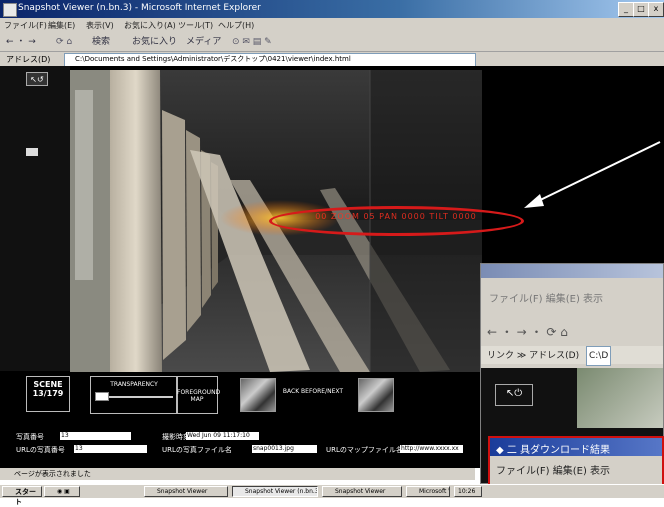 Image resolution: width=664 pixels, height=507 pixels. I want to click on back-next-label: BACK BEFORE/NEXT, so click(313, 391).